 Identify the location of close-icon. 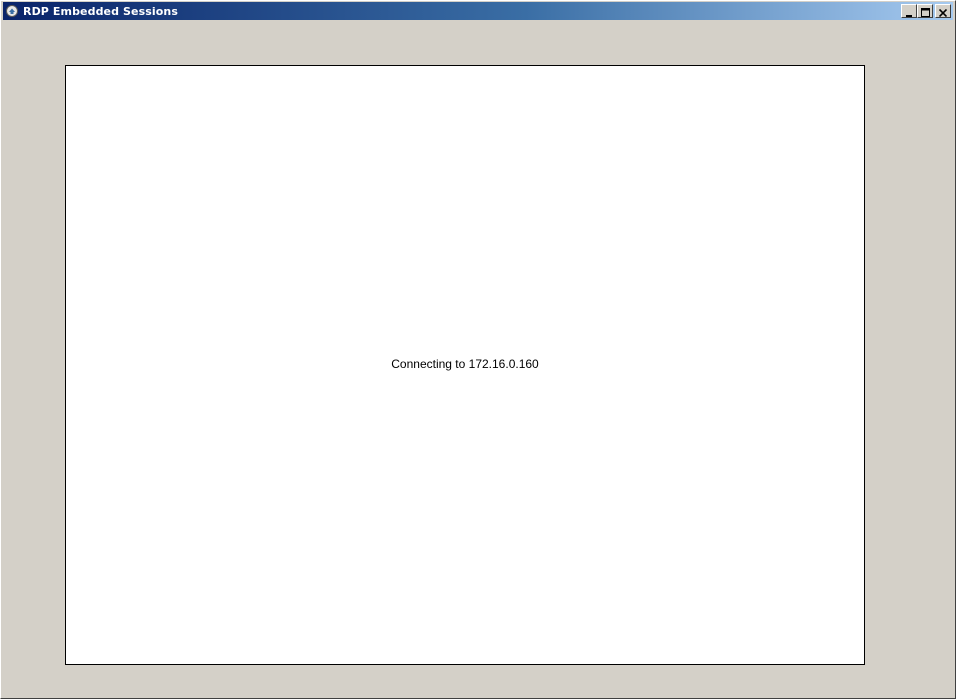
(943, 11).